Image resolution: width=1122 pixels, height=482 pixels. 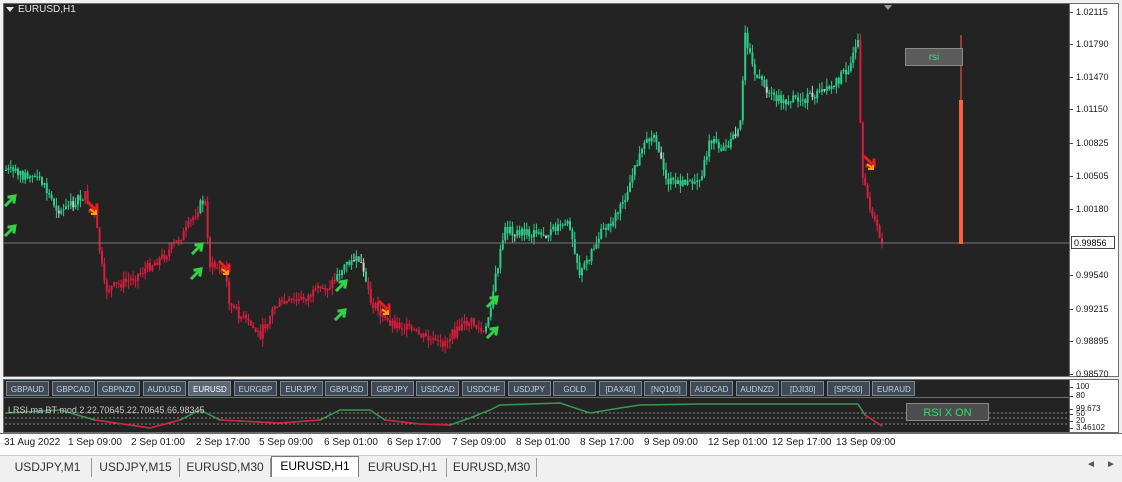 What do you see at coordinates (223, 442) in the screenshot?
I see `time-tick: 2 Sep 17:00` at bounding box center [223, 442].